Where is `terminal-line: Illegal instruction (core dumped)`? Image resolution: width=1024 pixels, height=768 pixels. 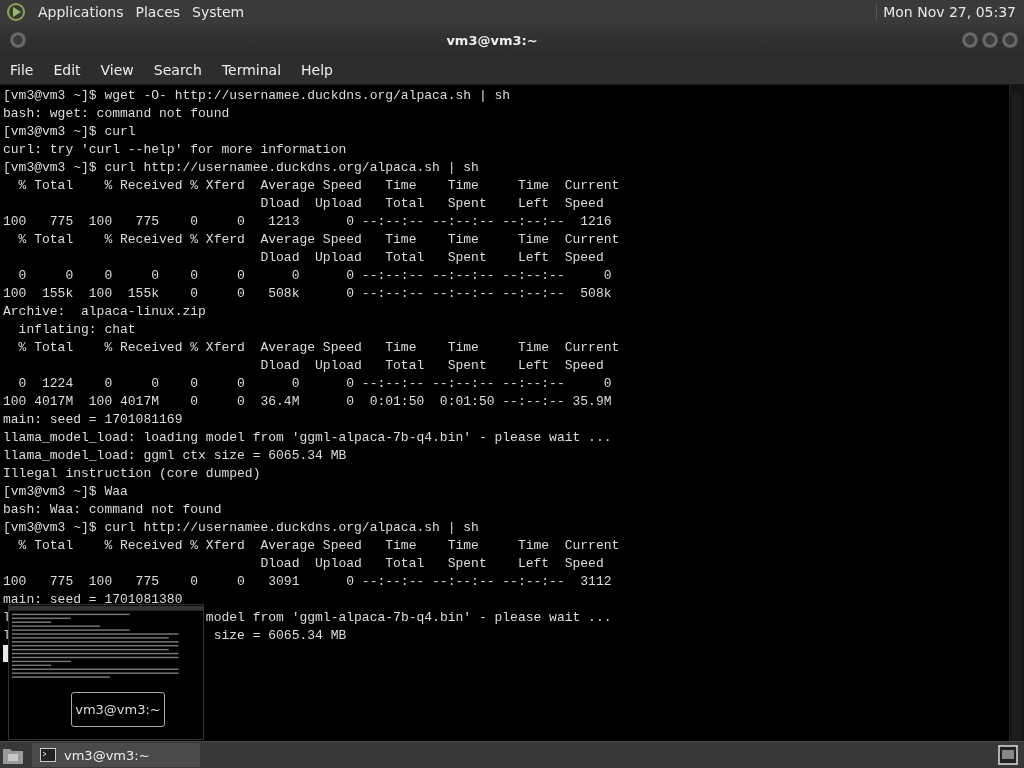 terminal-line: Illegal instruction (core dumped) is located at coordinates (132, 474).